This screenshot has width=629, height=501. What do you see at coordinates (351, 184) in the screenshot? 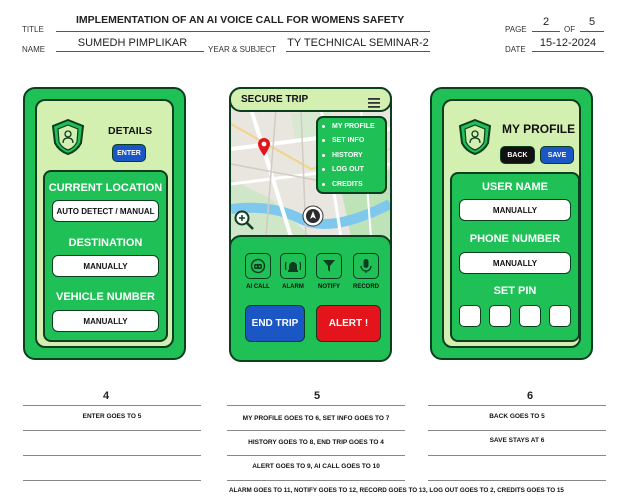
I see `menu-item-credits: CREDITS` at bounding box center [351, 184].